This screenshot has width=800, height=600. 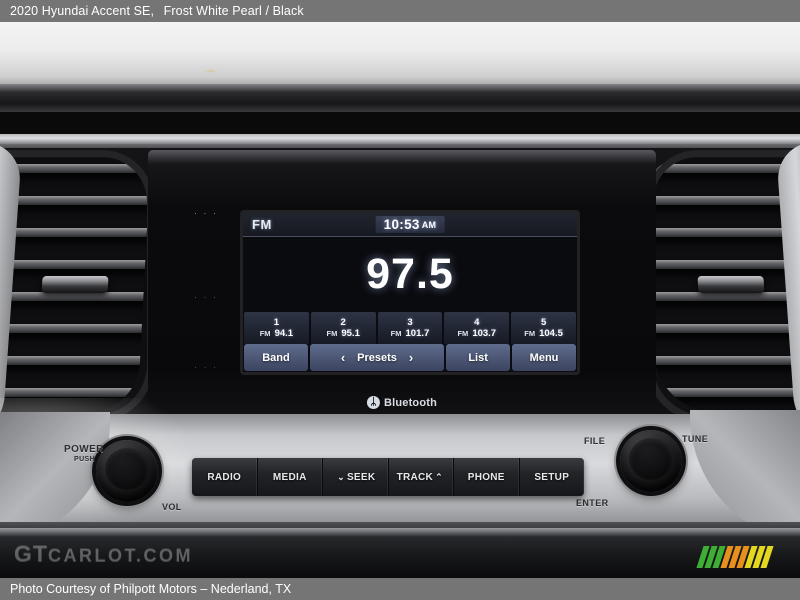 I want to click on frequency-area: 97.5, so click(x=410, y=274).